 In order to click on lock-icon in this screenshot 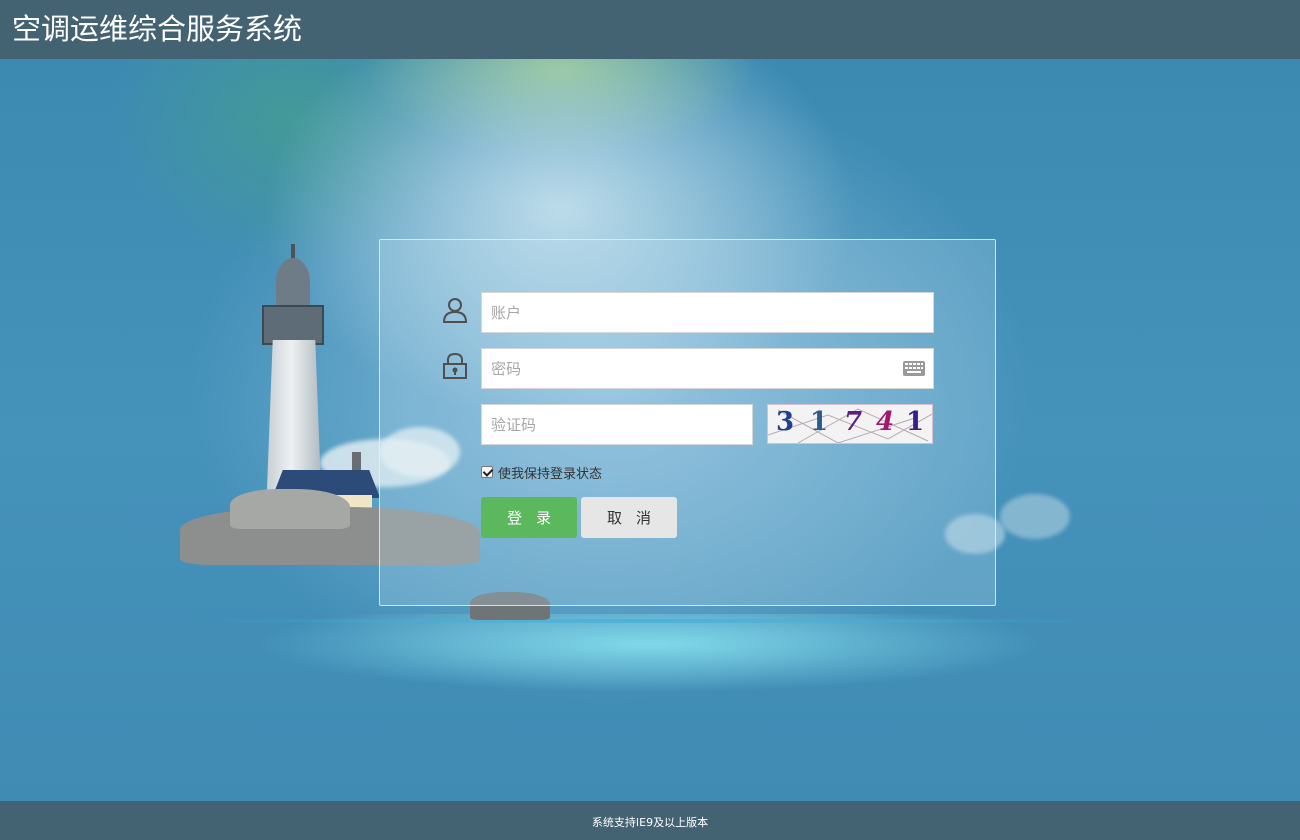, I will do `click(455, 365)`.